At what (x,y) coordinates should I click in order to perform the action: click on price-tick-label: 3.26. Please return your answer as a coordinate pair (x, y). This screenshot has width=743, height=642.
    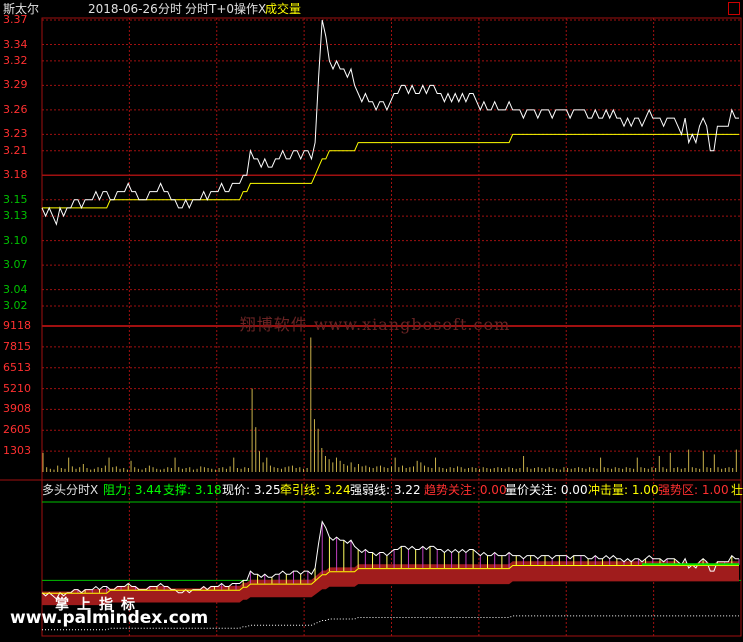
    Looking at the image, I should click on (15, 109).